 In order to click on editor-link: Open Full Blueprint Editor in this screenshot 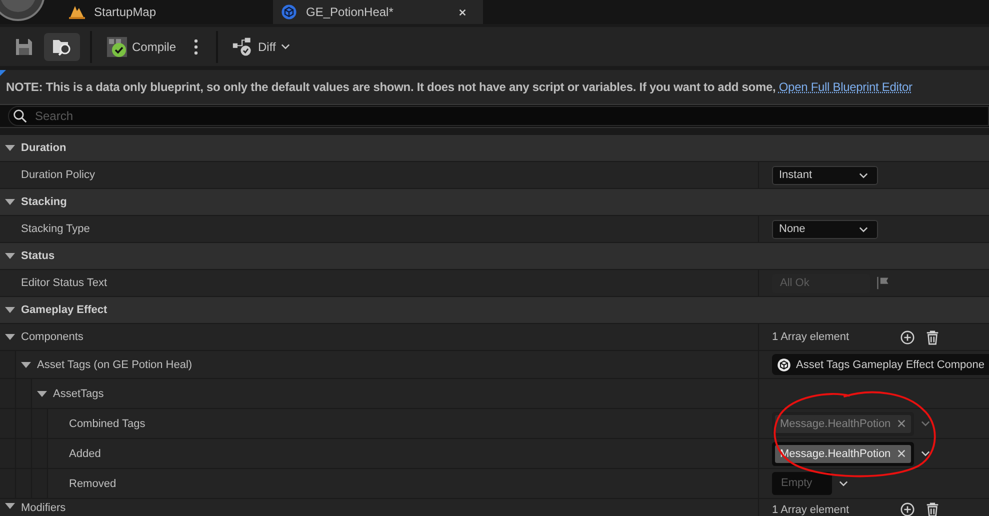, I will do `click(845, 87)`.